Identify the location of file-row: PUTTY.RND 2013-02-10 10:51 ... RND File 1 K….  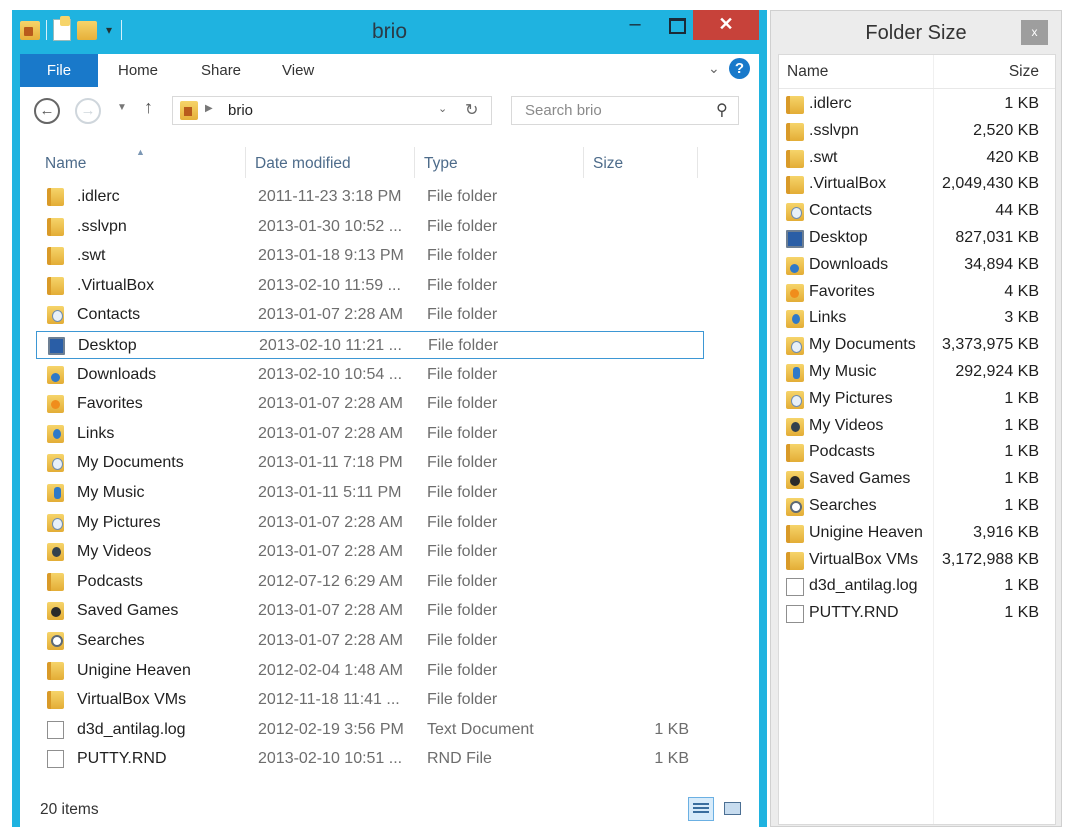
(370, 759).